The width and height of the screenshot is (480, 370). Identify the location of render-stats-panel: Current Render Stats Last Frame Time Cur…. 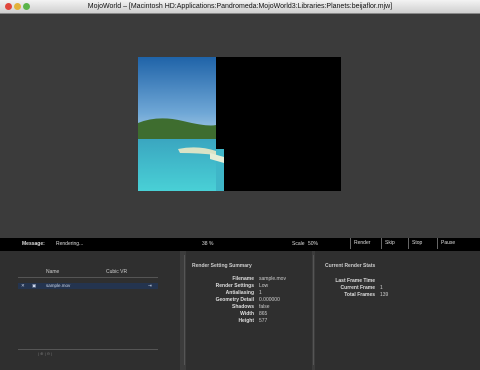
(397, 310).